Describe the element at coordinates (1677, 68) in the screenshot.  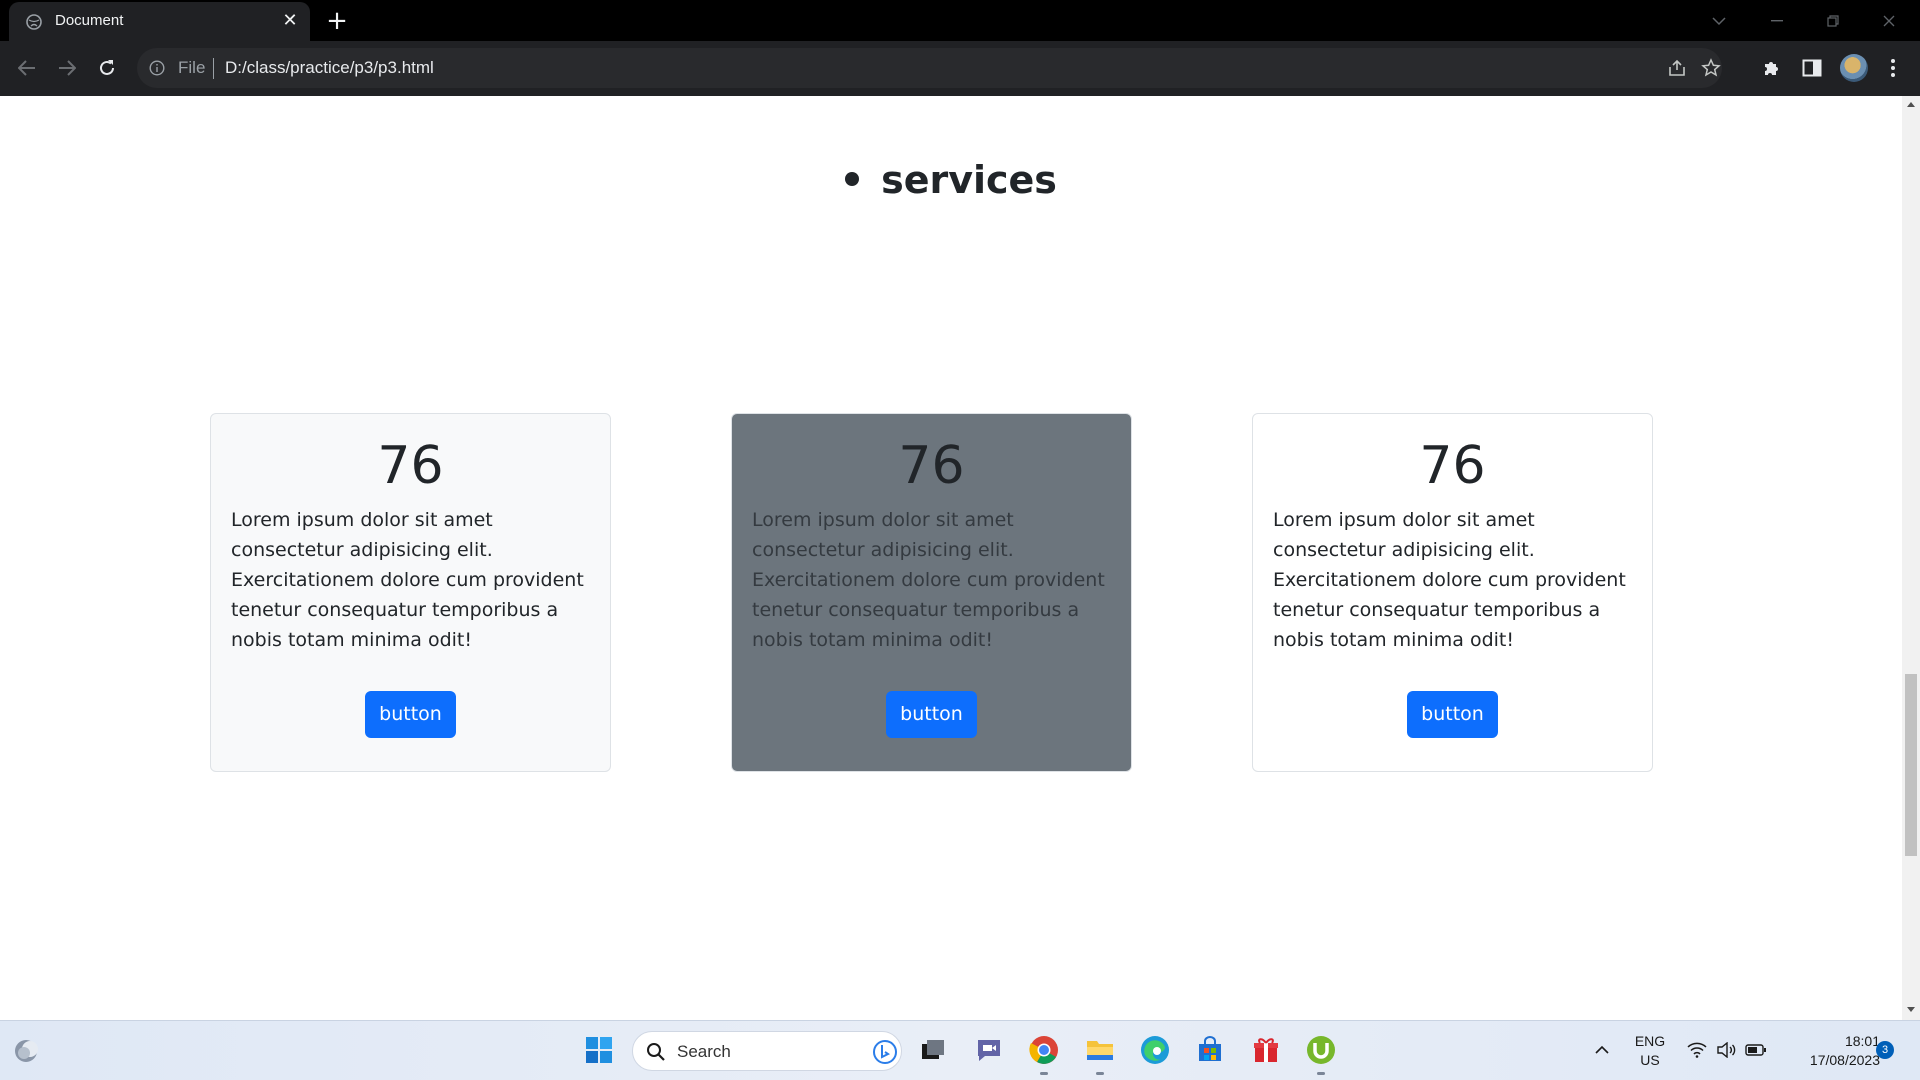
I see `share-icon` at that location.